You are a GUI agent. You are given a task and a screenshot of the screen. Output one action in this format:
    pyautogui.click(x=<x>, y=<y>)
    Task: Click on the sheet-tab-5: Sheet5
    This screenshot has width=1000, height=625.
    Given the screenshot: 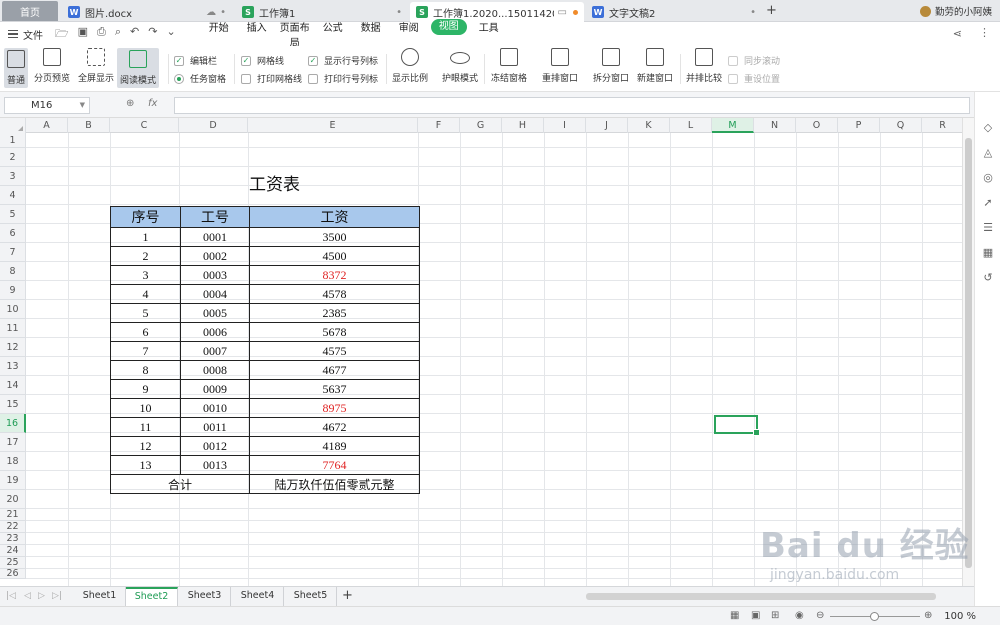 What is the action you would take?
    pyautogui.click(x=311, y=596)
    